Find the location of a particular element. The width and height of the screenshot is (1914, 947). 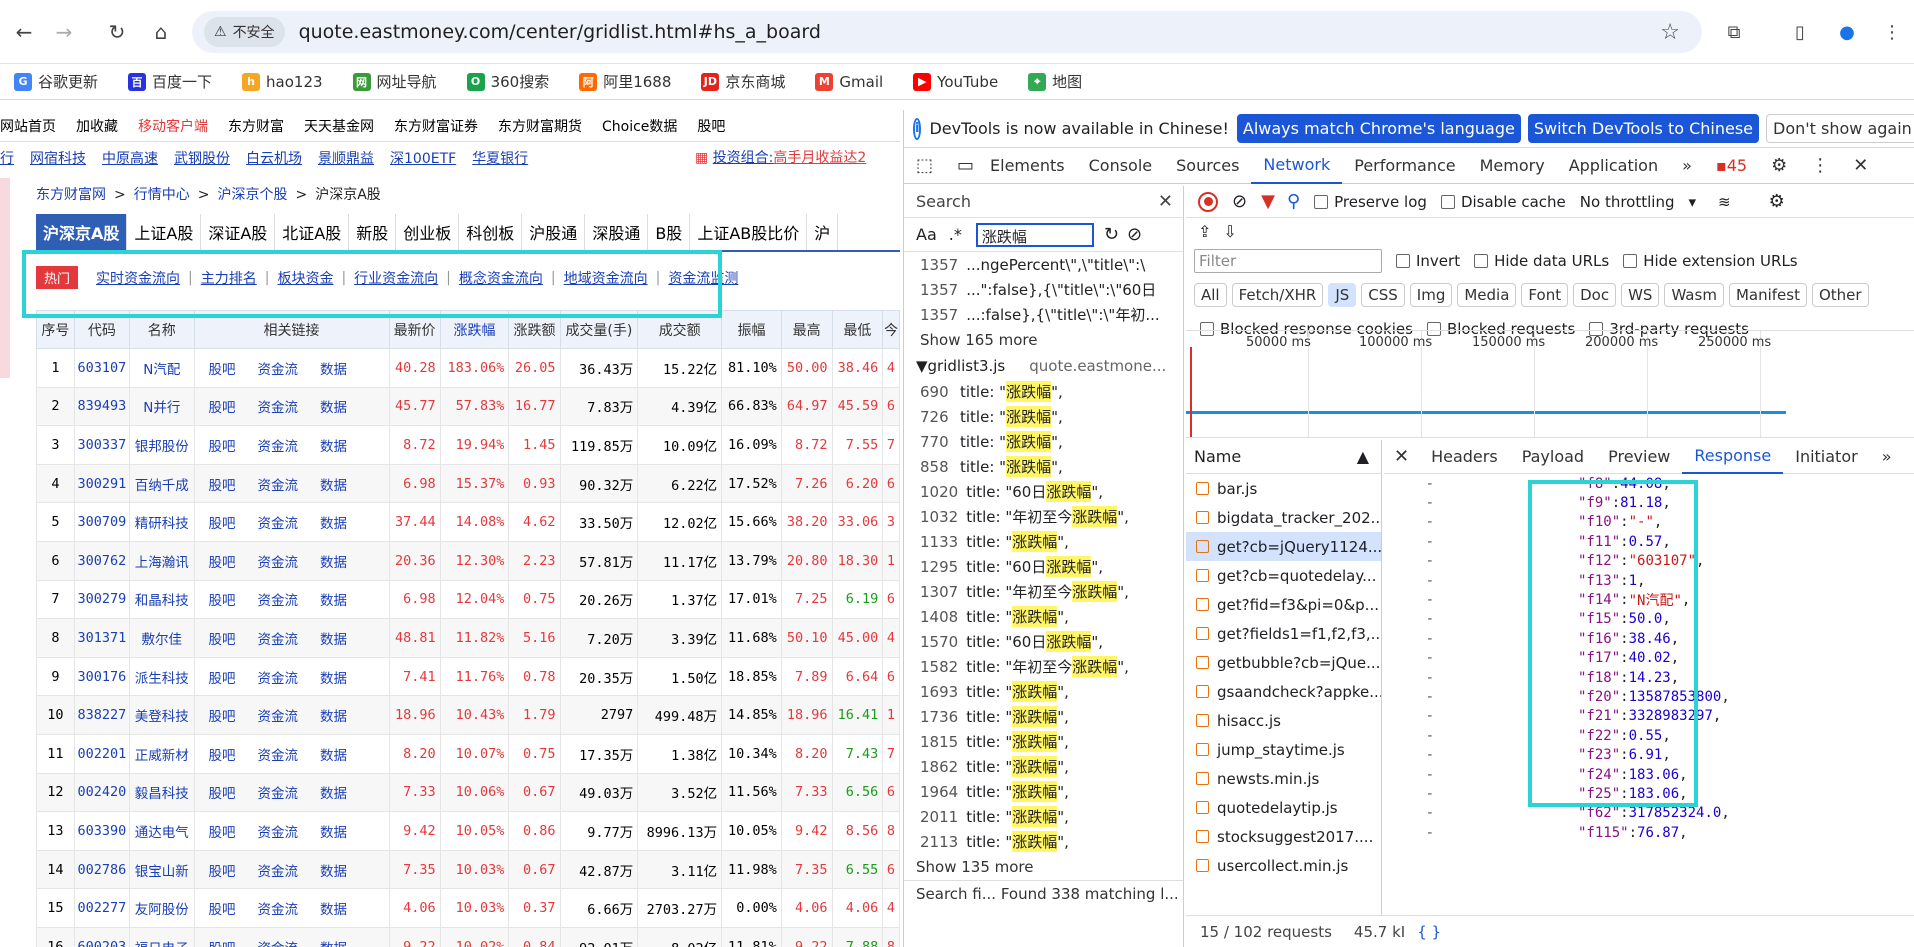

filter-chip: All is located at coordinates (1210, 295).